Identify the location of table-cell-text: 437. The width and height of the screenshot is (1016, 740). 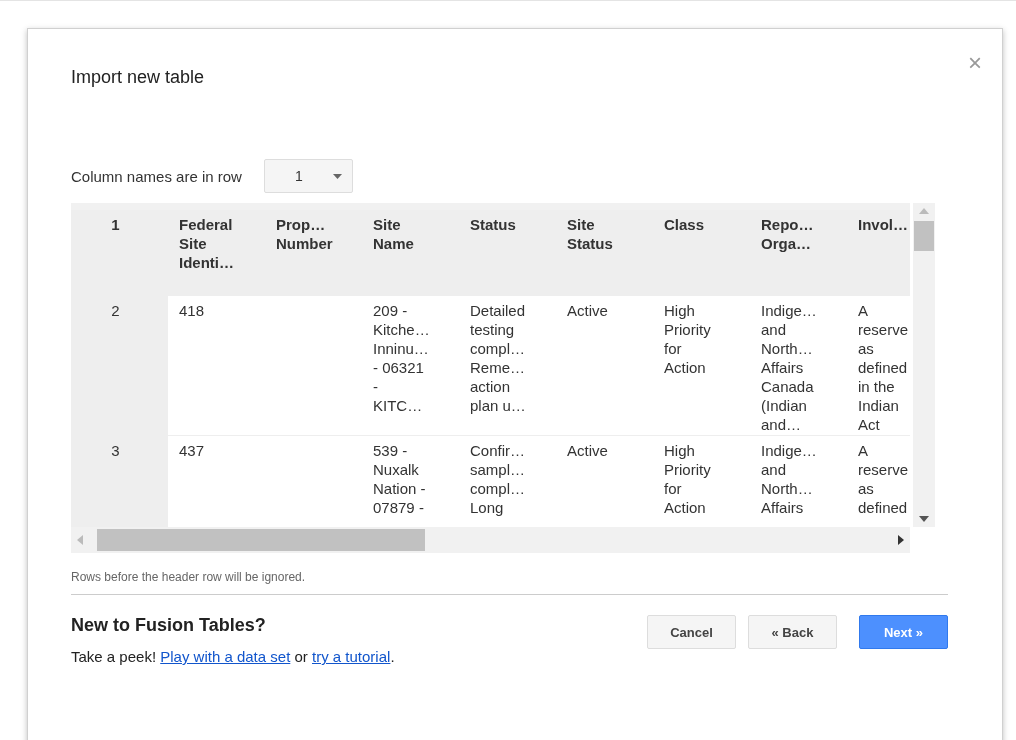
(192, 451).